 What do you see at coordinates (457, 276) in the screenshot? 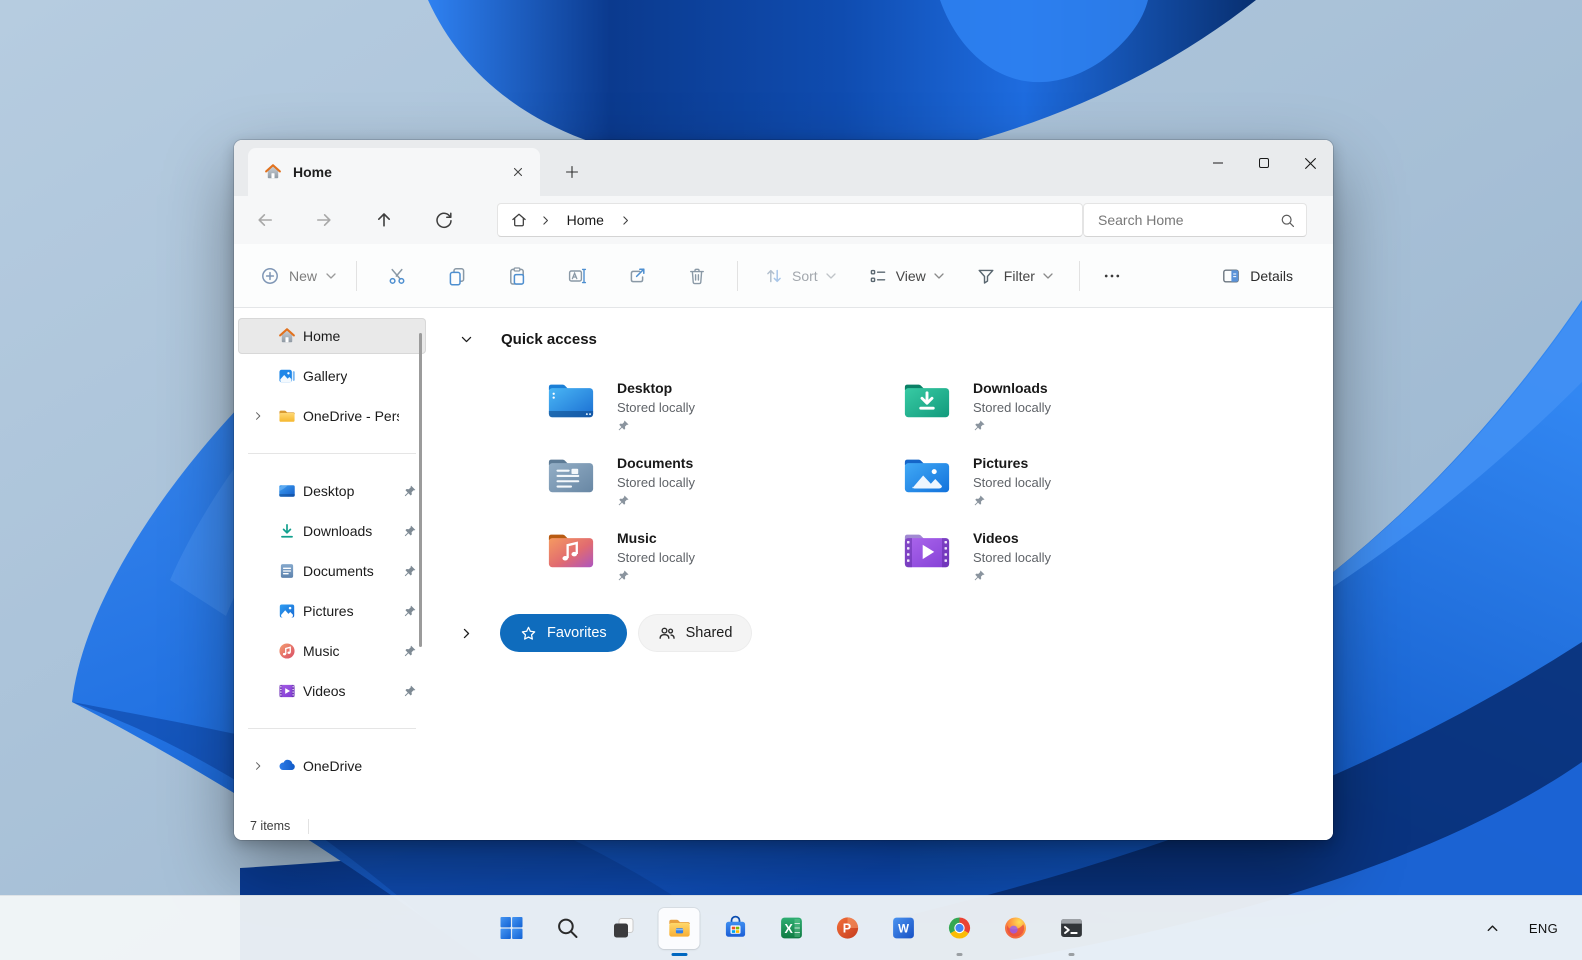
I see `copy-icon` at bounding box center [457, 276].